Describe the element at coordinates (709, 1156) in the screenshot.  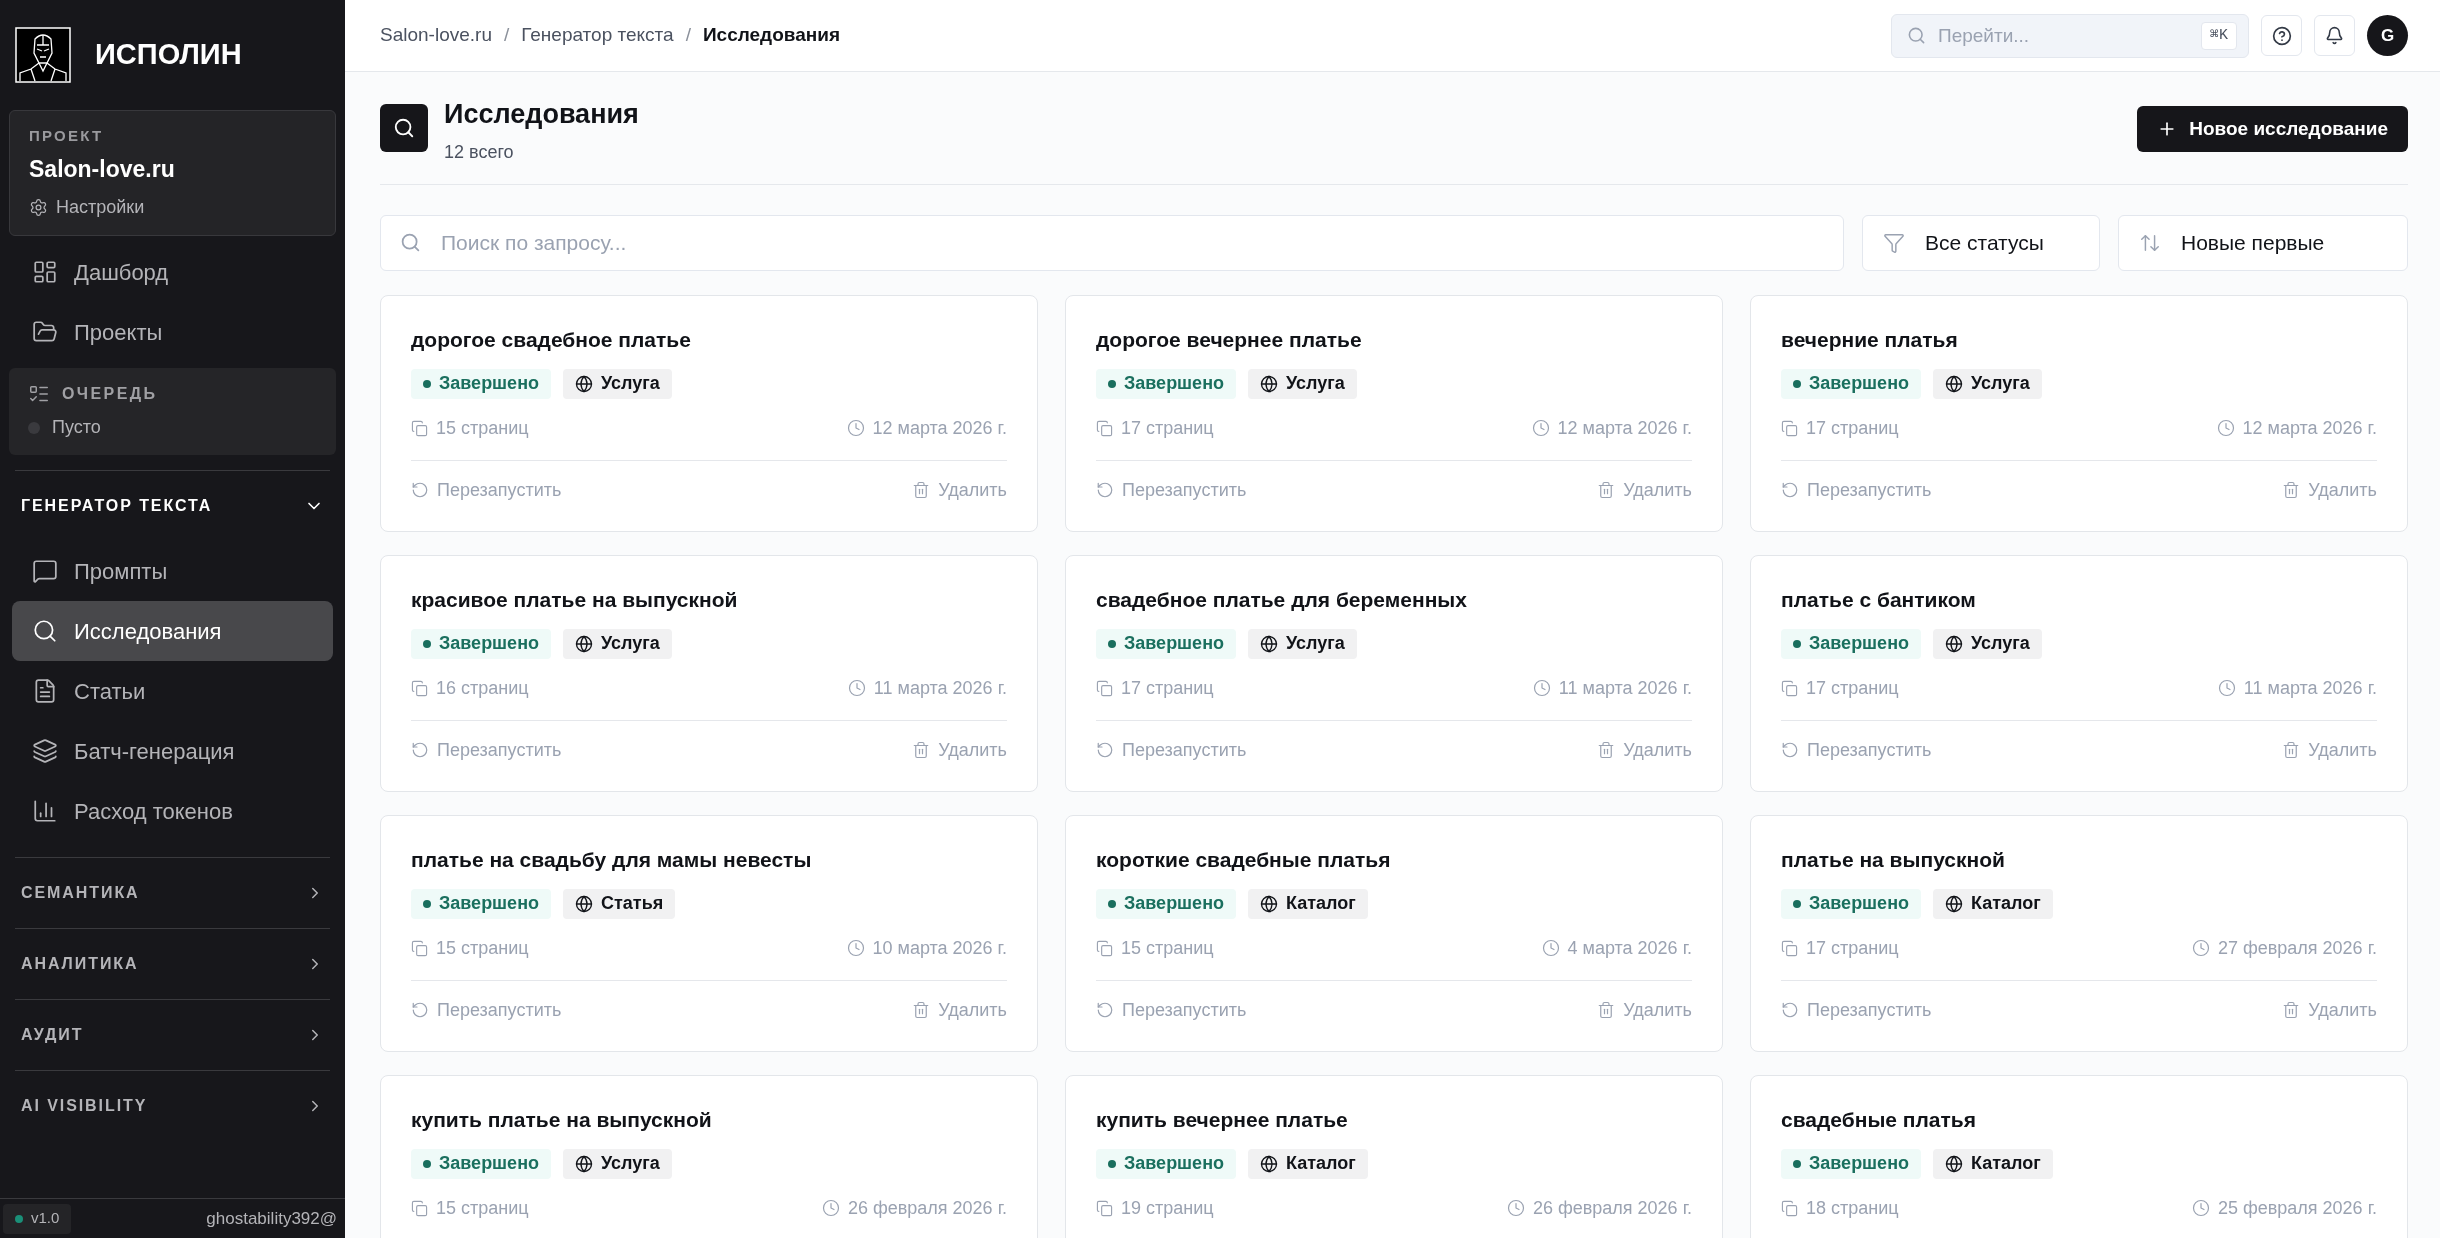
I see `research-card: купить платье на выпускной Завершено Услуга 15 страниц 26 февраля 2026 г.` at that location.